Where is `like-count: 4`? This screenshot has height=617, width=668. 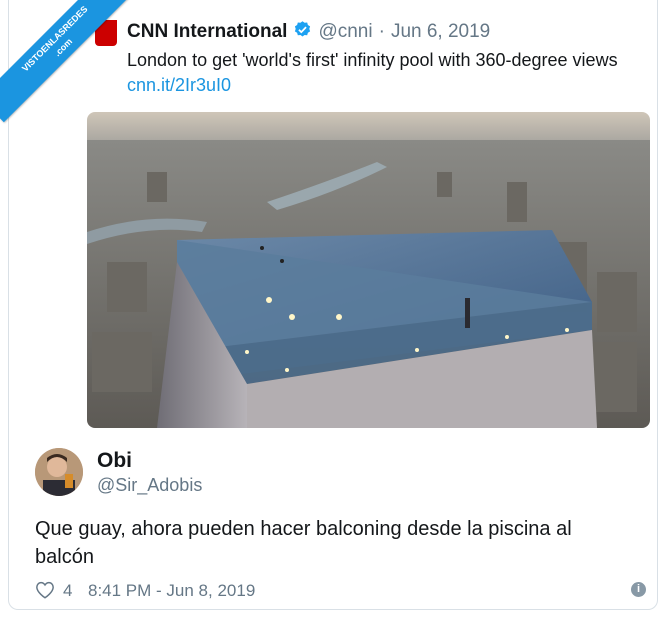
like-count: 4 is located at coordinates (67, 591).